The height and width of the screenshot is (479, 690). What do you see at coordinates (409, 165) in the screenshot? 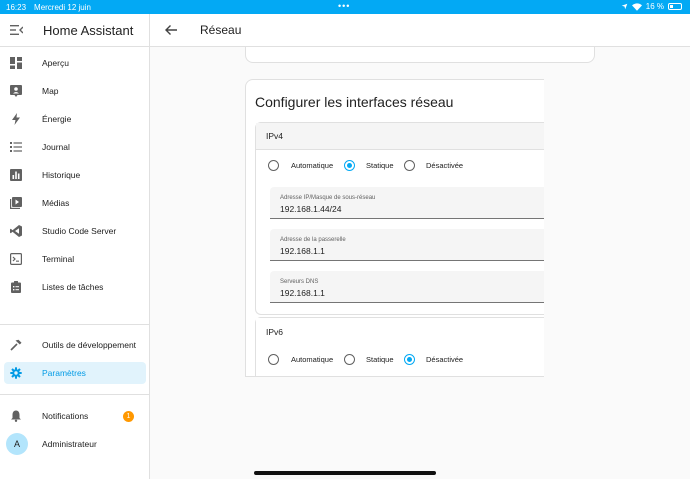
I see `ipv4-radio-desactivee` at bounding box center [409, 165].